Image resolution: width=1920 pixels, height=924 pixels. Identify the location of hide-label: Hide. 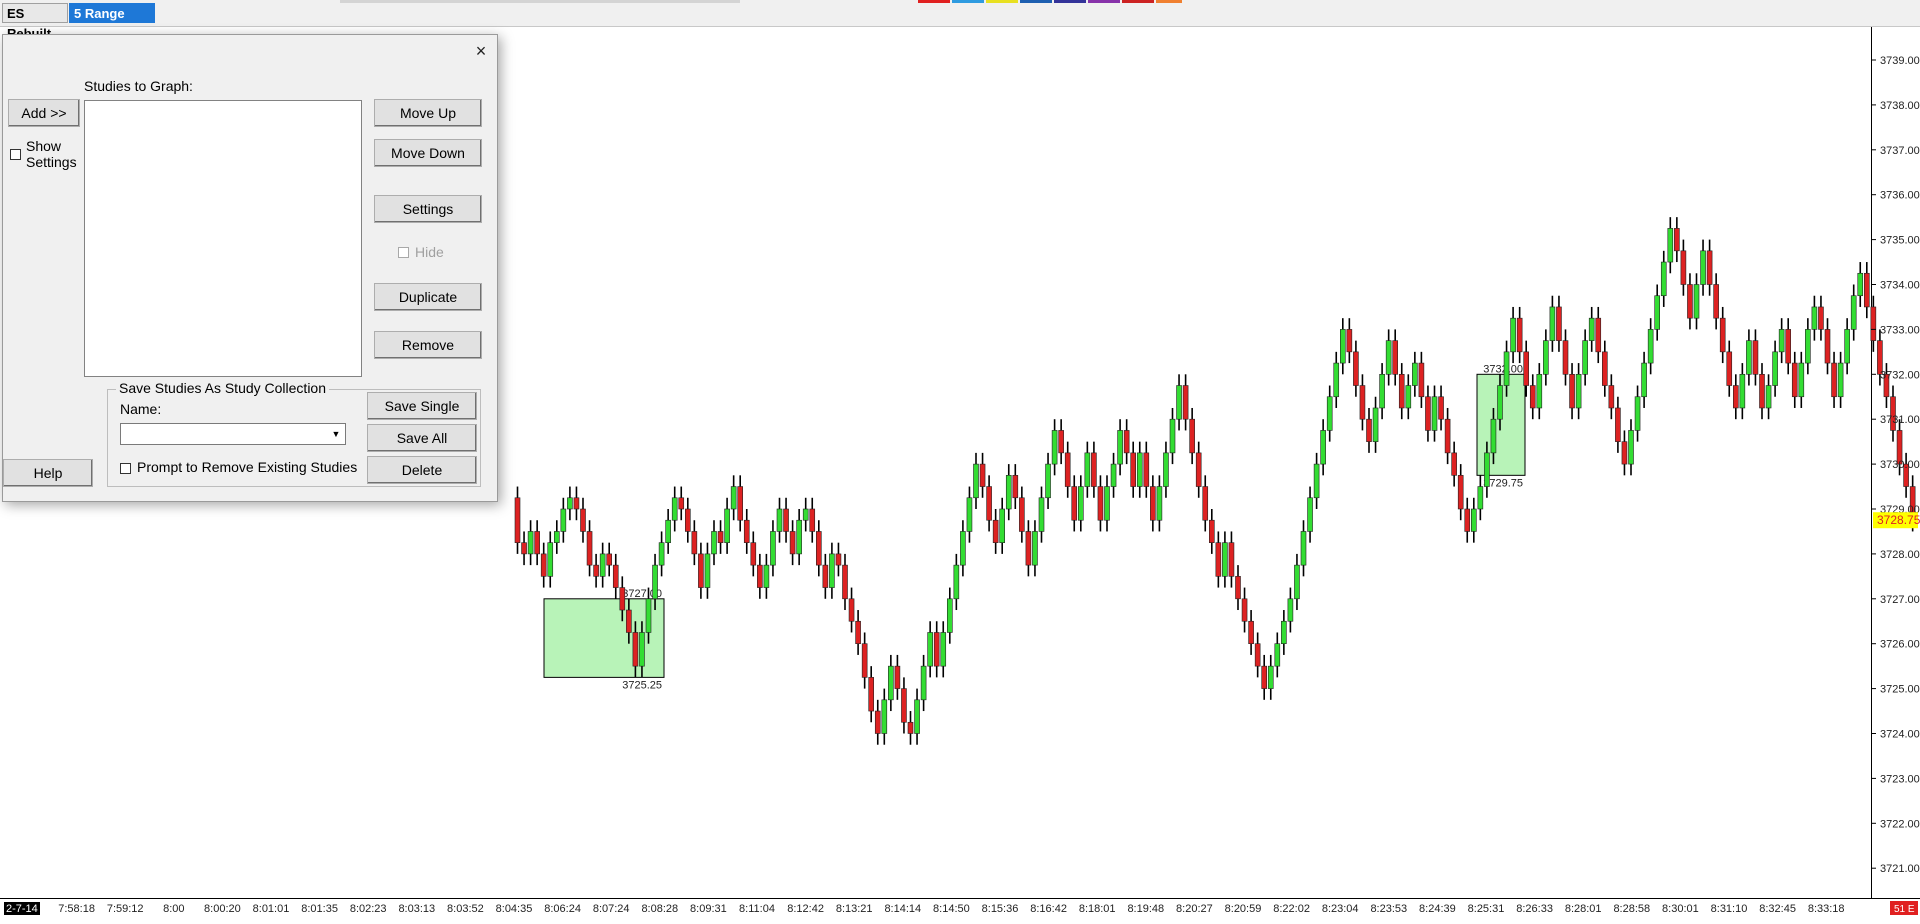
(429, 252).